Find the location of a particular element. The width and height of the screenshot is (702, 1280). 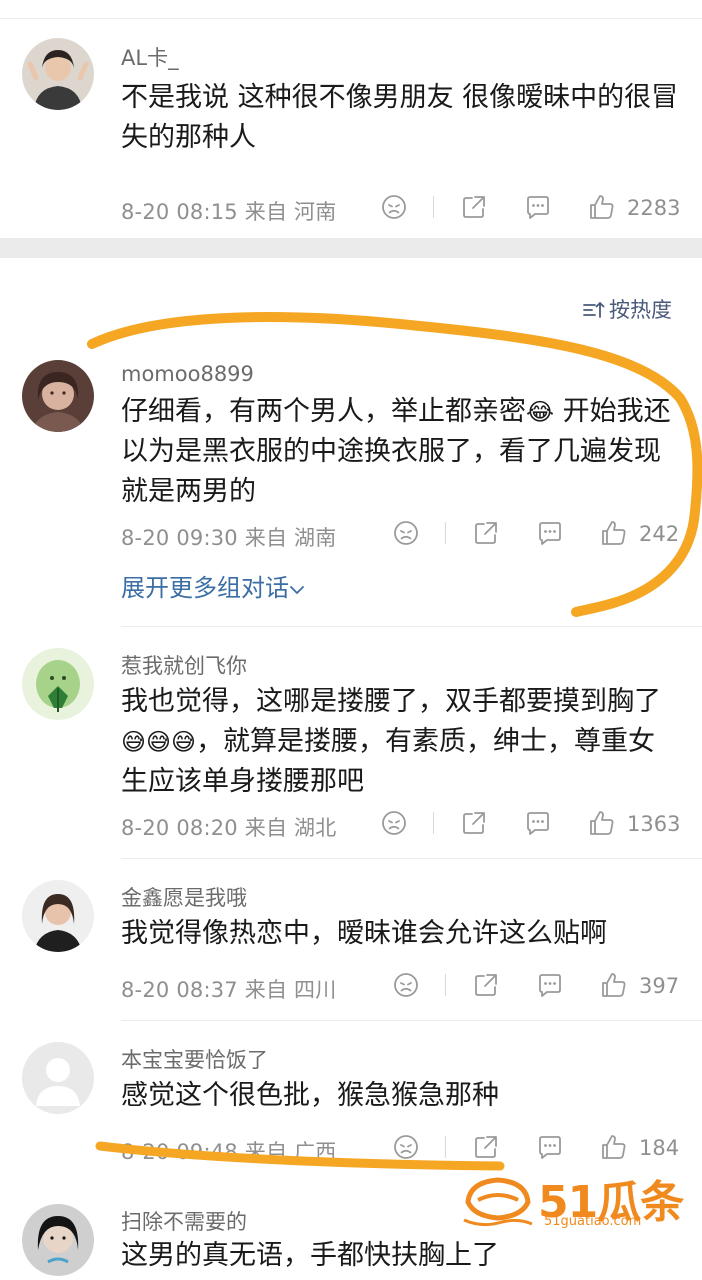

comment-time: 8-20 08:15 来自 河南 is located at coordinates (229, 212).